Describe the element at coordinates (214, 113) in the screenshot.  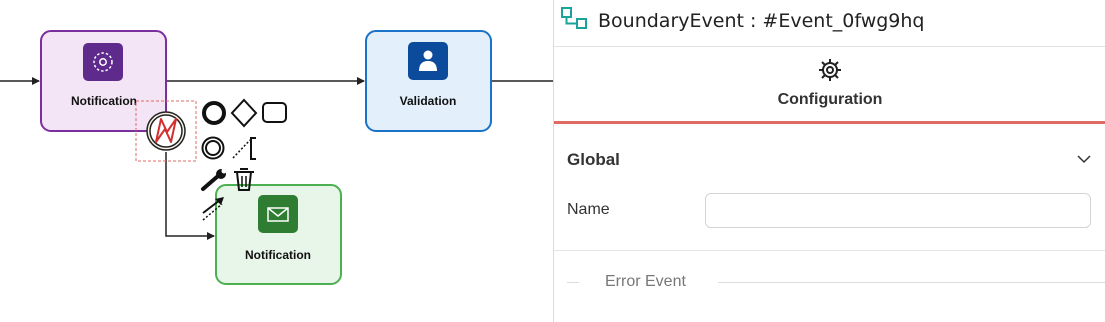
I see `append-end-event-button` at that location.